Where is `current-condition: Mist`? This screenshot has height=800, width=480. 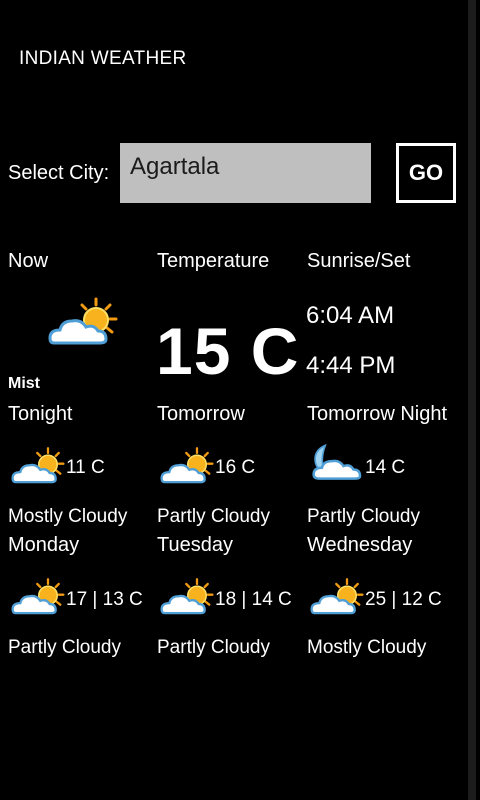
current-condition: Mist is located at coordinates (24, 383).